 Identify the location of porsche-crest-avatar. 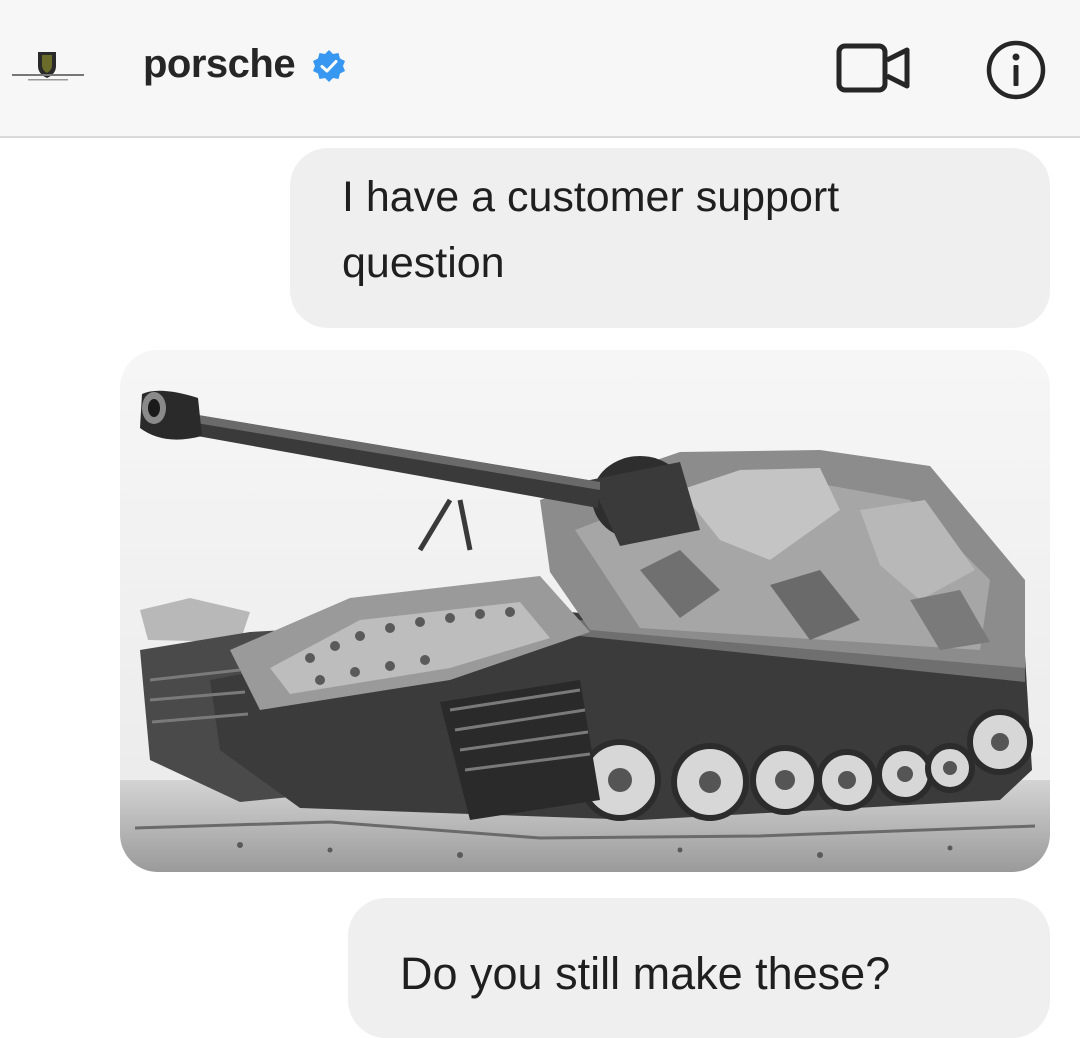
(48, 65).